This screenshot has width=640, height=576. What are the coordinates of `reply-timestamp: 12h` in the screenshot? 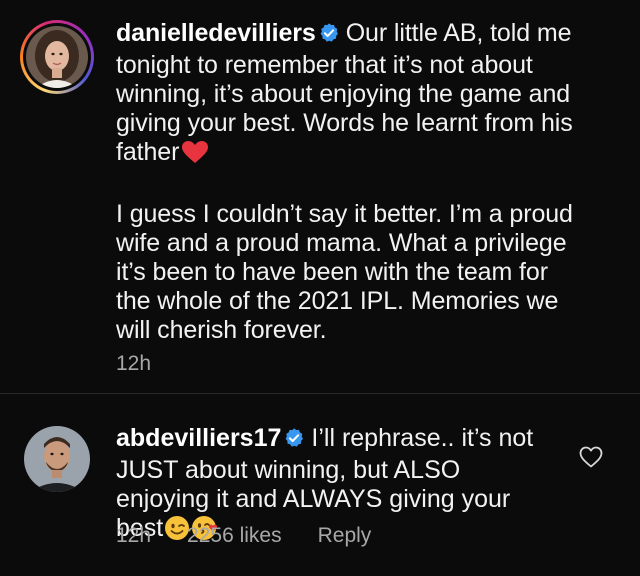 It's located at (133, 536).